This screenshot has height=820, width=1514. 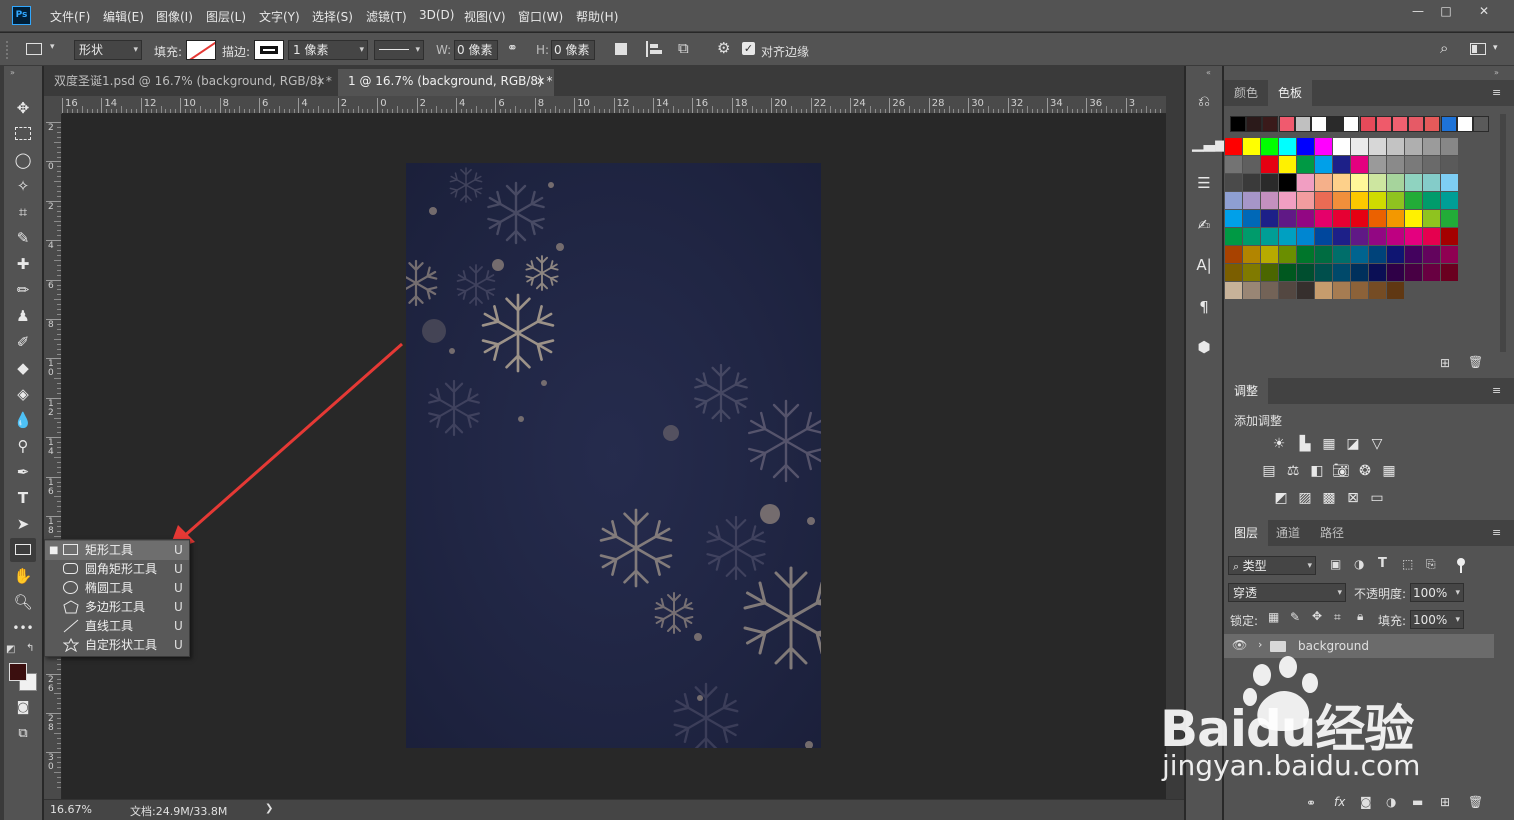 I want to click on menu-item: 图像(I), so click(x=174, y=16).